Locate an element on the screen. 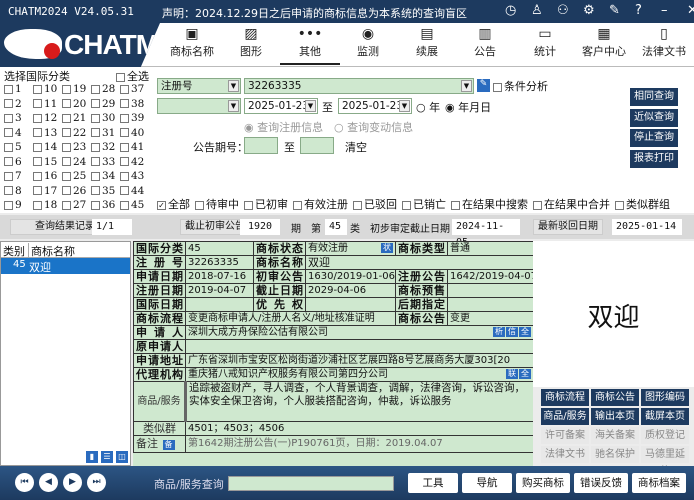 The image size is (694, 500). class-checkbox-3: 3 is located at coordinates (13, 118).